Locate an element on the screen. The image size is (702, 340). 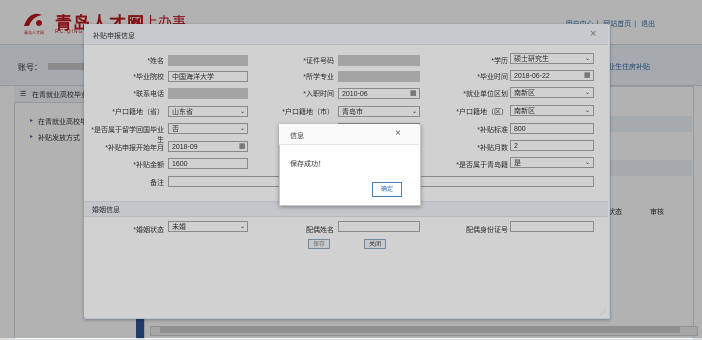
message-title: 信息 is located at coordinates (297, 136).